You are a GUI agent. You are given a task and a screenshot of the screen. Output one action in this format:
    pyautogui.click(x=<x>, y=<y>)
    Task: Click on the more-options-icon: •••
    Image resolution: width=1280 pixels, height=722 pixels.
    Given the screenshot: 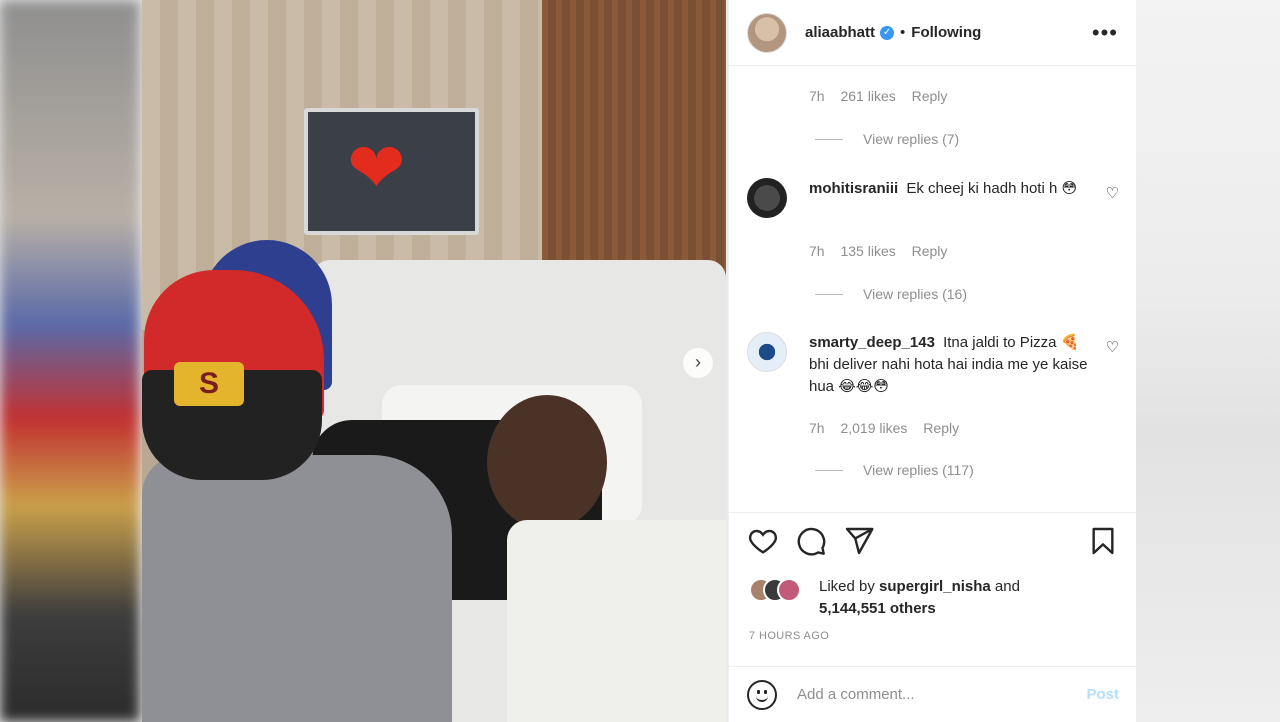 What is the action you would take?
    pyautogui.click(x=1105, y=32)
    